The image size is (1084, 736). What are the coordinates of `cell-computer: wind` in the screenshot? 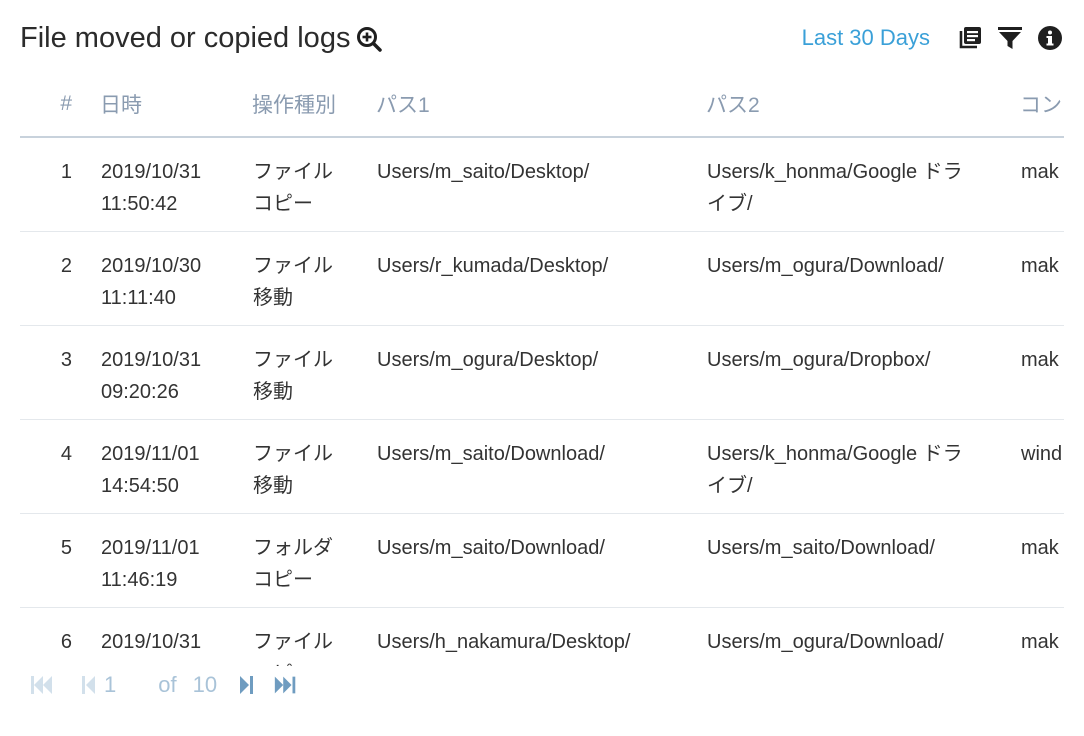 It's located at (1042, 466).